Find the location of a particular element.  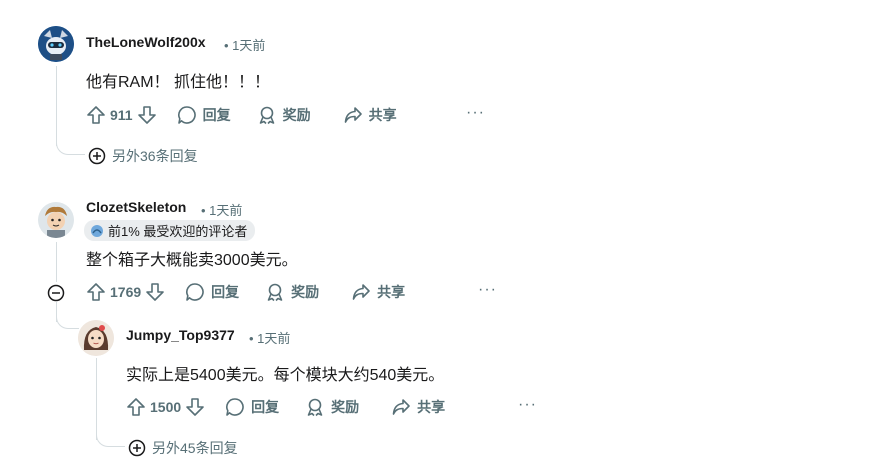

comment-body: 他有RAM！ 抓住他！！！ is located at coordinates (178, 82).